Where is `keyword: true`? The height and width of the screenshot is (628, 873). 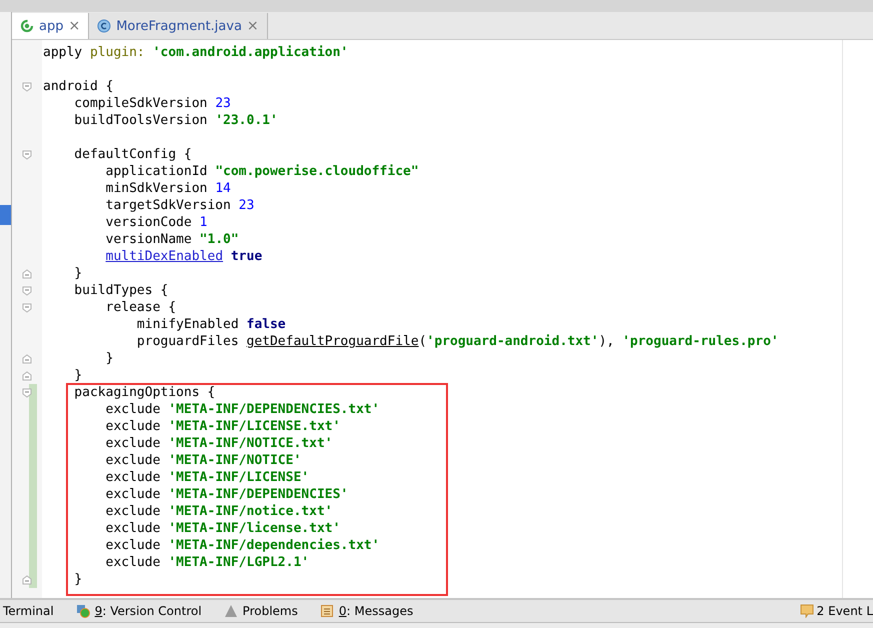
keyword: true is located at coordinates (246, 256).